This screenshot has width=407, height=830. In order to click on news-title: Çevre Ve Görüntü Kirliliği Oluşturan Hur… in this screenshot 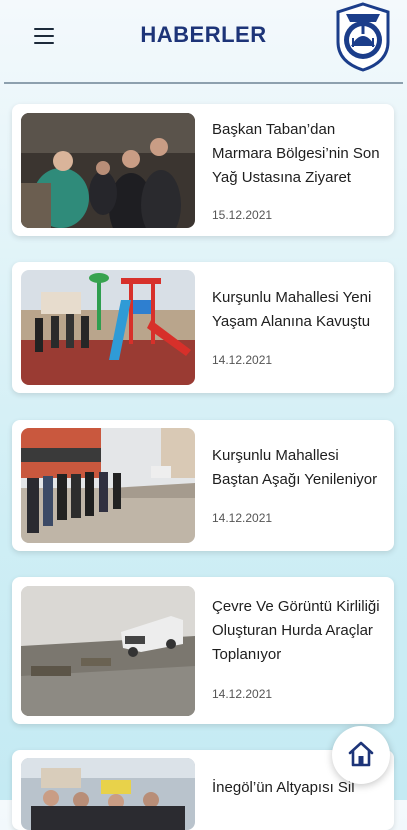, I will do `click(296, 630)`.